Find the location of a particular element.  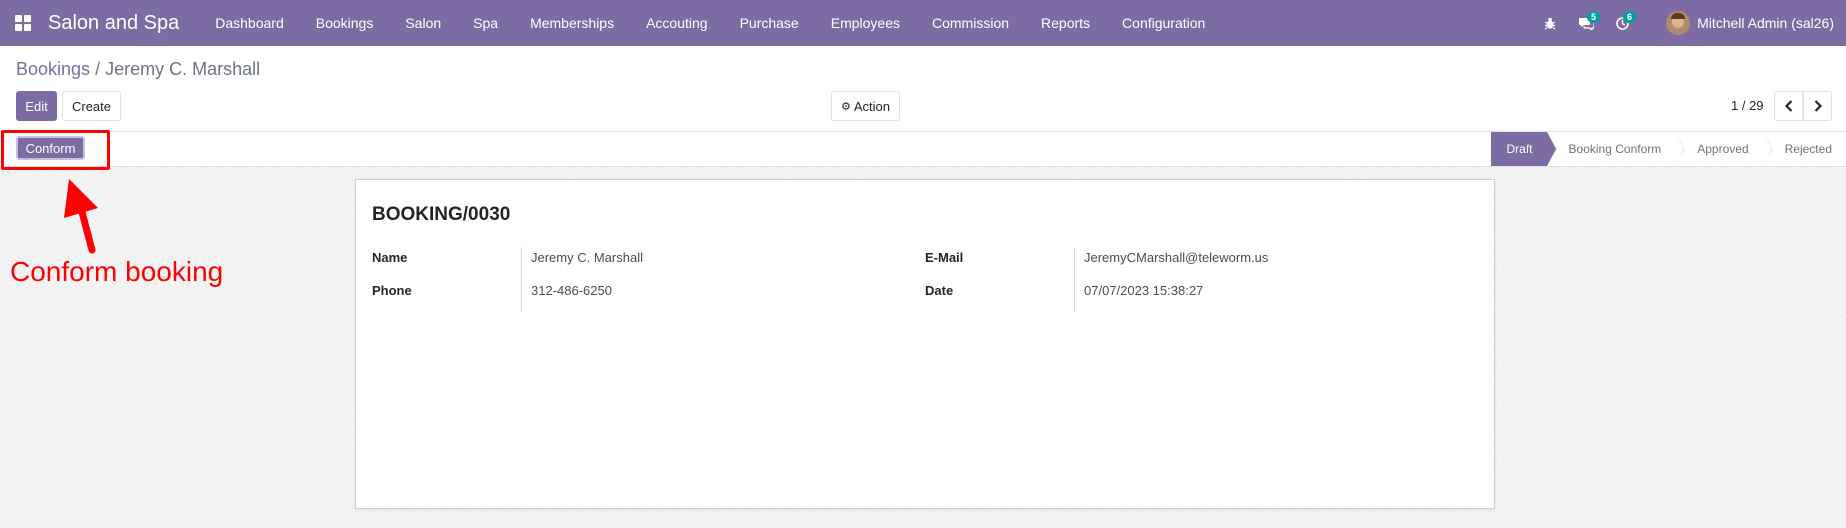

stage-draft: Draft is located at coordinates (1523, 149).